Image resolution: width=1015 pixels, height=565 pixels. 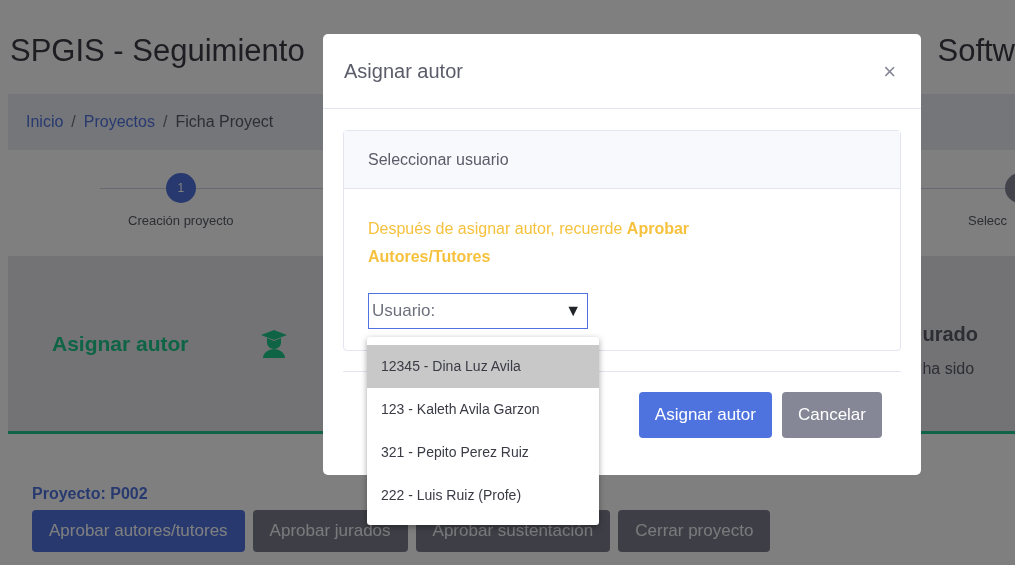 I want to click on dropdown-option: 12345 - Dina Luz Avila, so click(x=483, y=366).